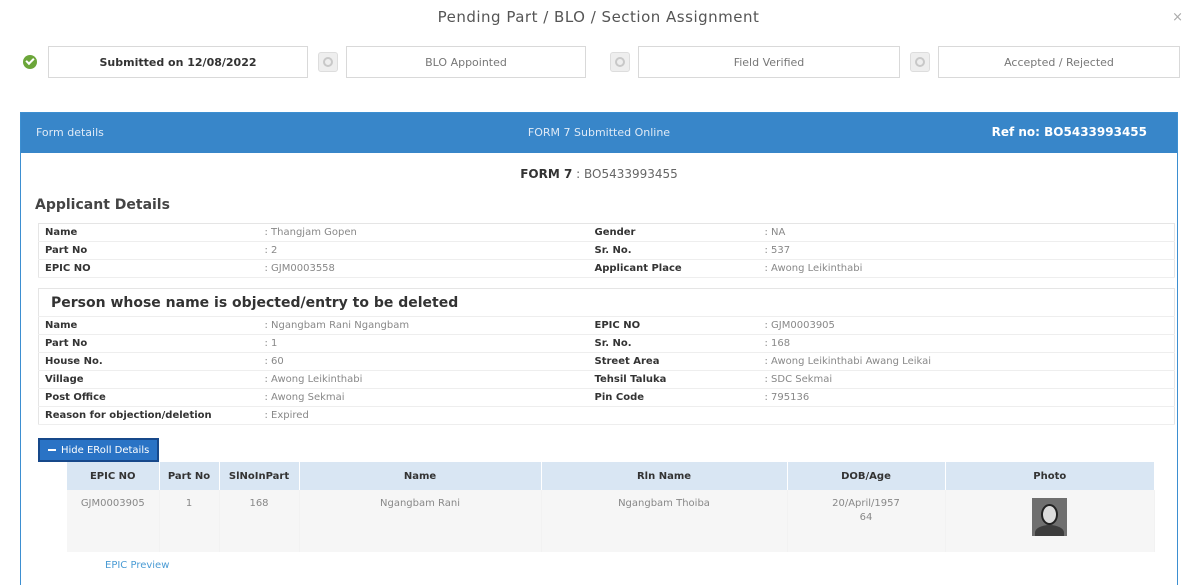  What do you see at coordinates (423, 268) in the screenshot?
I see `applicant-v1: : GJM0003558` at bounding box center [423, 268].